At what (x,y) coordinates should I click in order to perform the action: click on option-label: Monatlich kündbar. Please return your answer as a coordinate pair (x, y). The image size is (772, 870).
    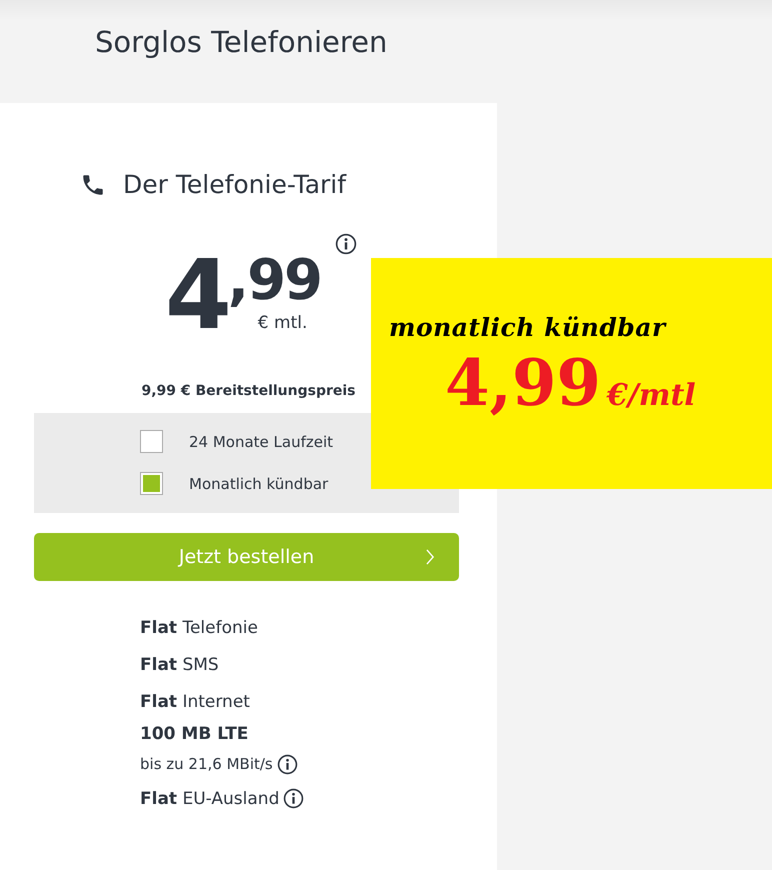
    Looking at the image, I should click on (258, 483).